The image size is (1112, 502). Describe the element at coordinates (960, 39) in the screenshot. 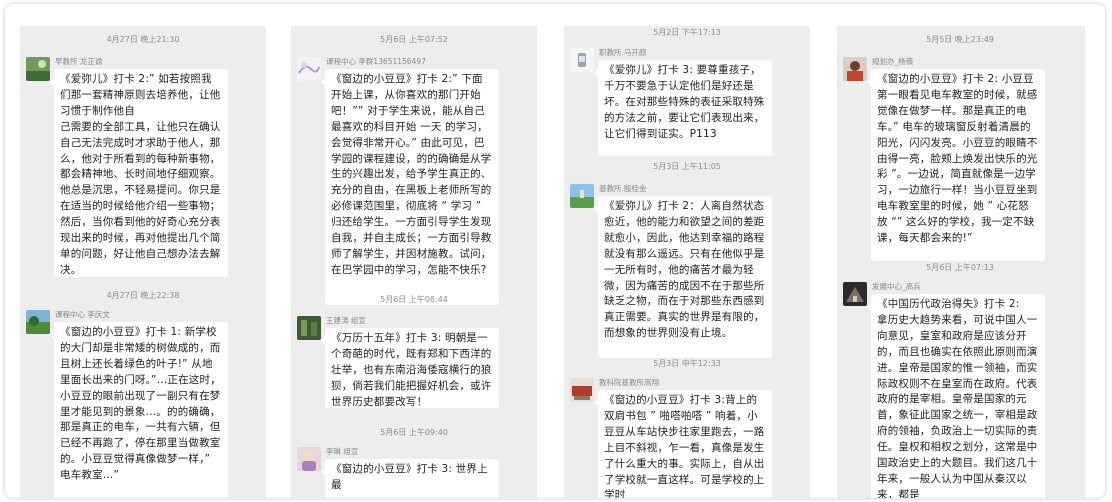

I see `message-timestamp: 5月5日 晚上23:49` at that location.